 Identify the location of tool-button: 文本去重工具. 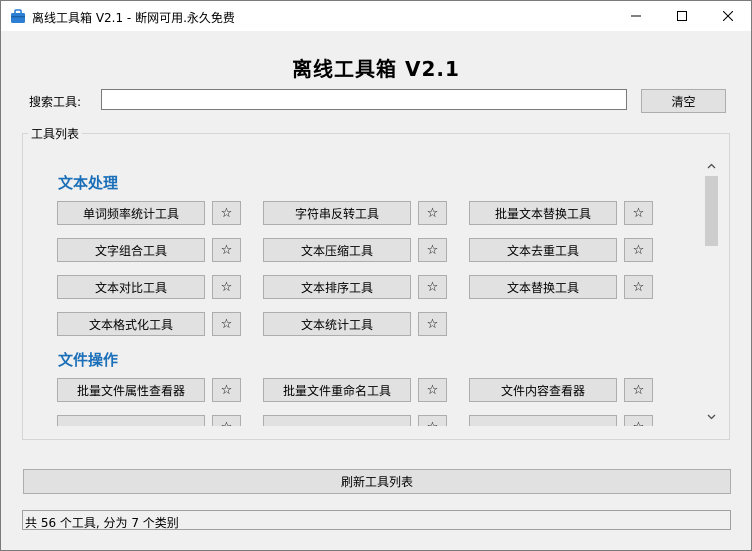
(543, 250).